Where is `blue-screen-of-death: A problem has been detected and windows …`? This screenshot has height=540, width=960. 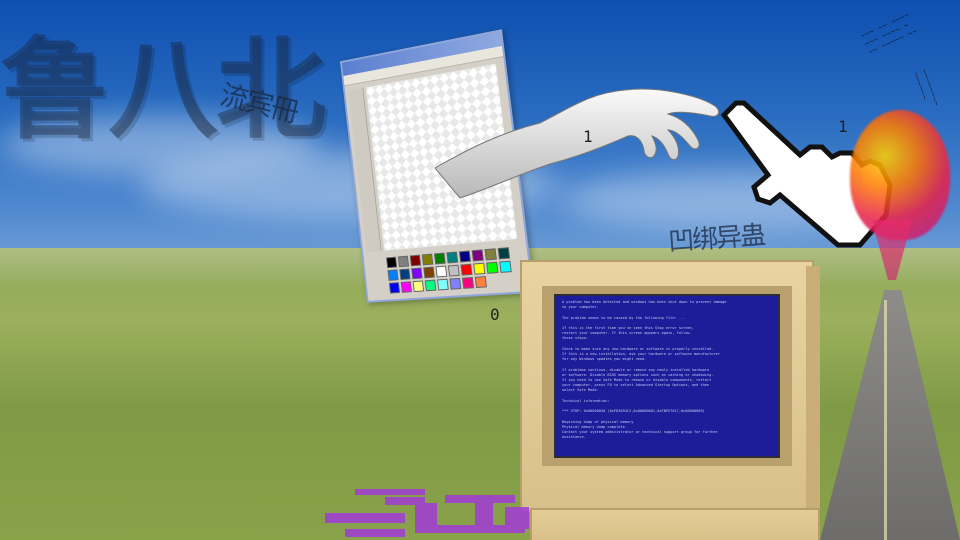 blue-screen-of-death: A problem has been detected and windows … is located at coordinates (667, 376).